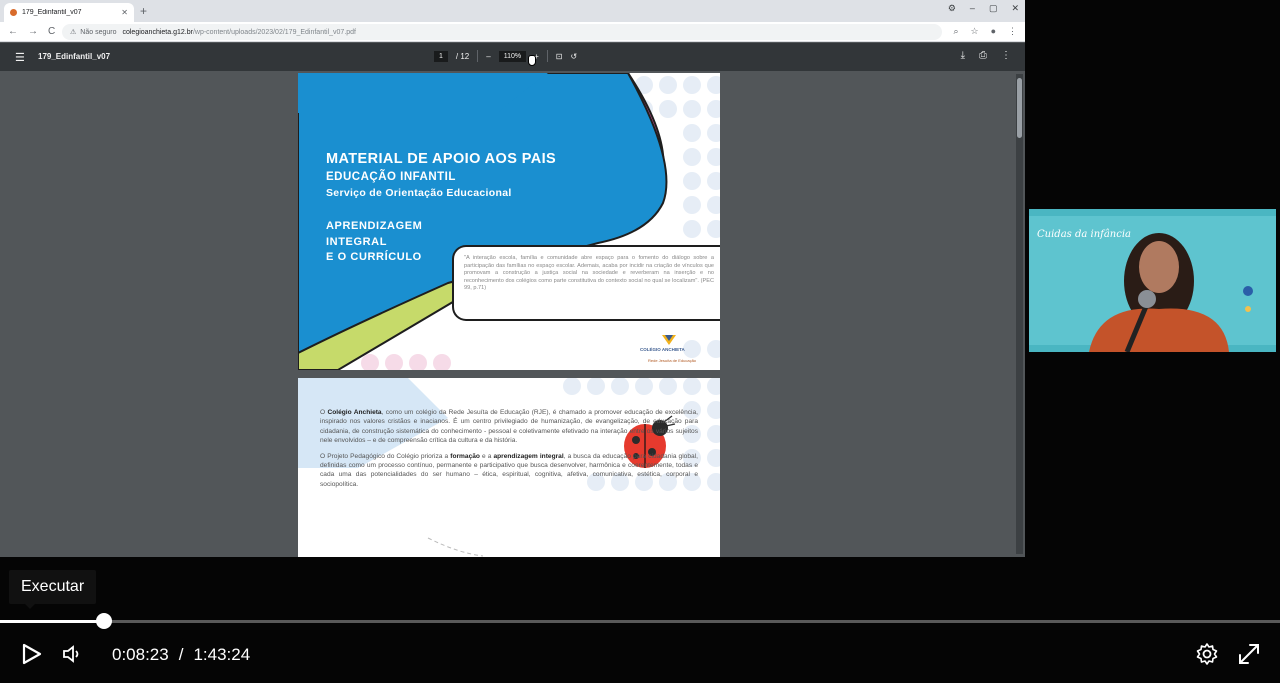 This screenshot has width=1280, height=683. What do you see at coordinates (972, 8) in the screenshot?
I see `minimize-icon: –` at bounding box center [972, 8].